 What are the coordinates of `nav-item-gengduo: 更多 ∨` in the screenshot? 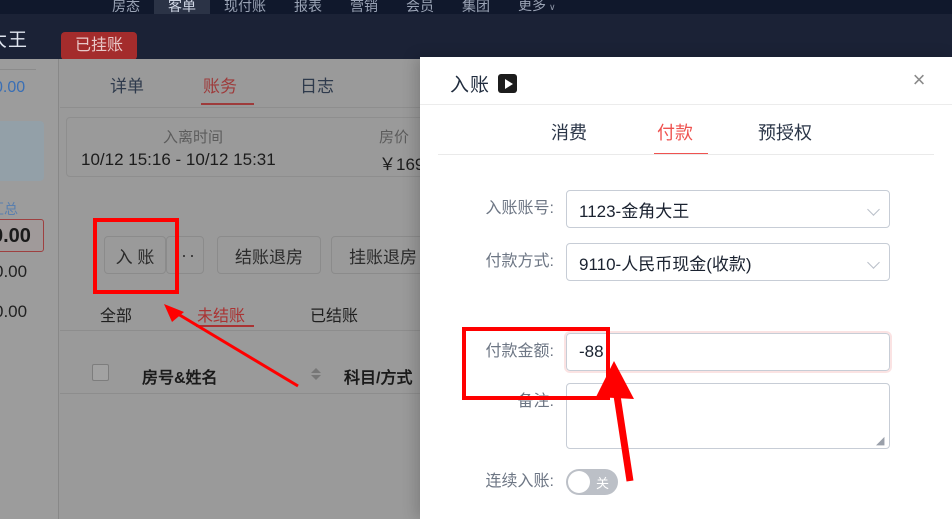 It's located at (537, 7).